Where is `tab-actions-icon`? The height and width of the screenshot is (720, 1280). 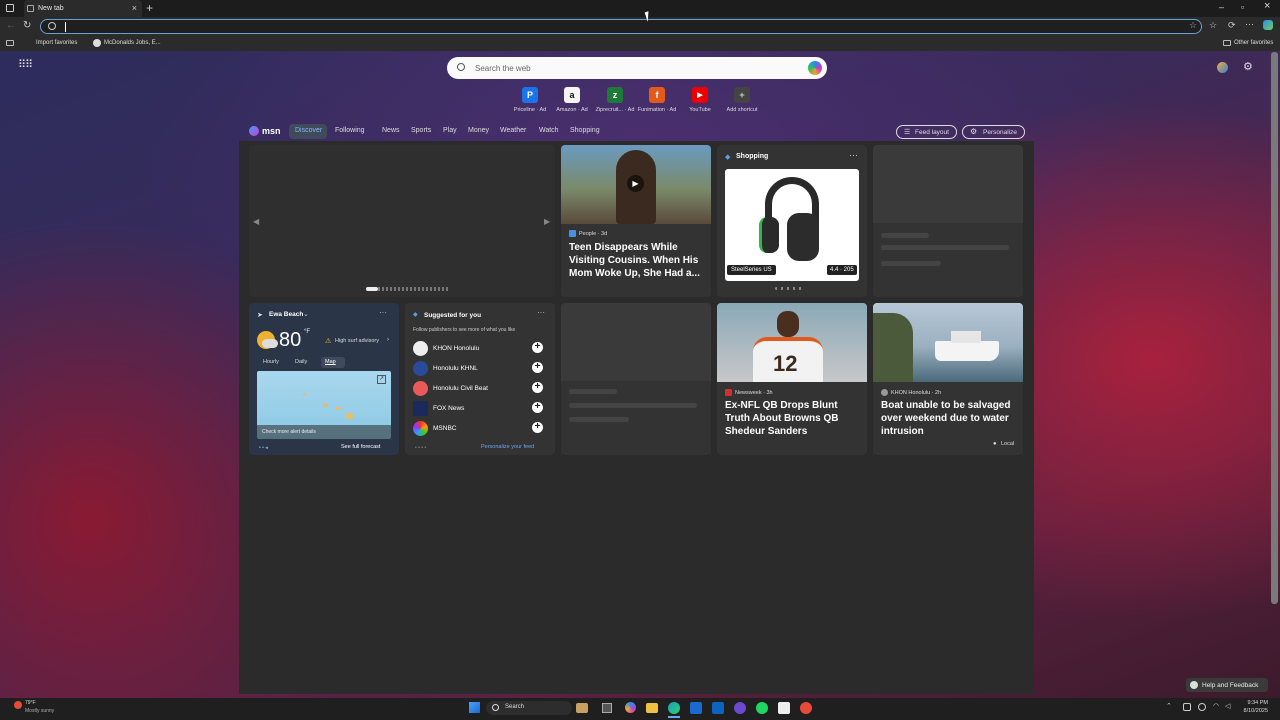 tab-actions-icon is located at coordinates (10, 8).